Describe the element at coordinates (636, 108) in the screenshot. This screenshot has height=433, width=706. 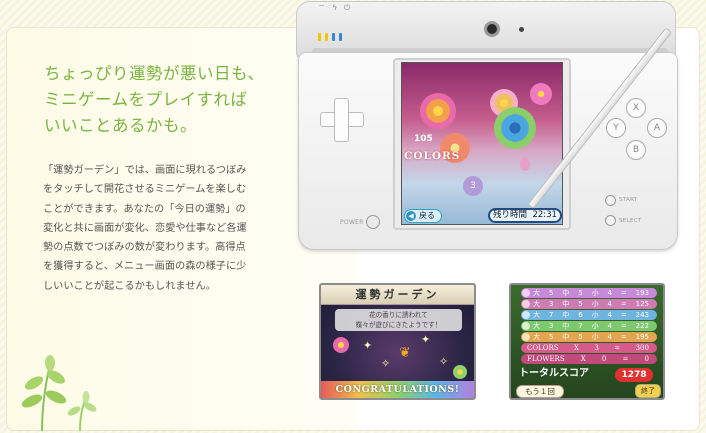
I see `x-button: X` at that location.